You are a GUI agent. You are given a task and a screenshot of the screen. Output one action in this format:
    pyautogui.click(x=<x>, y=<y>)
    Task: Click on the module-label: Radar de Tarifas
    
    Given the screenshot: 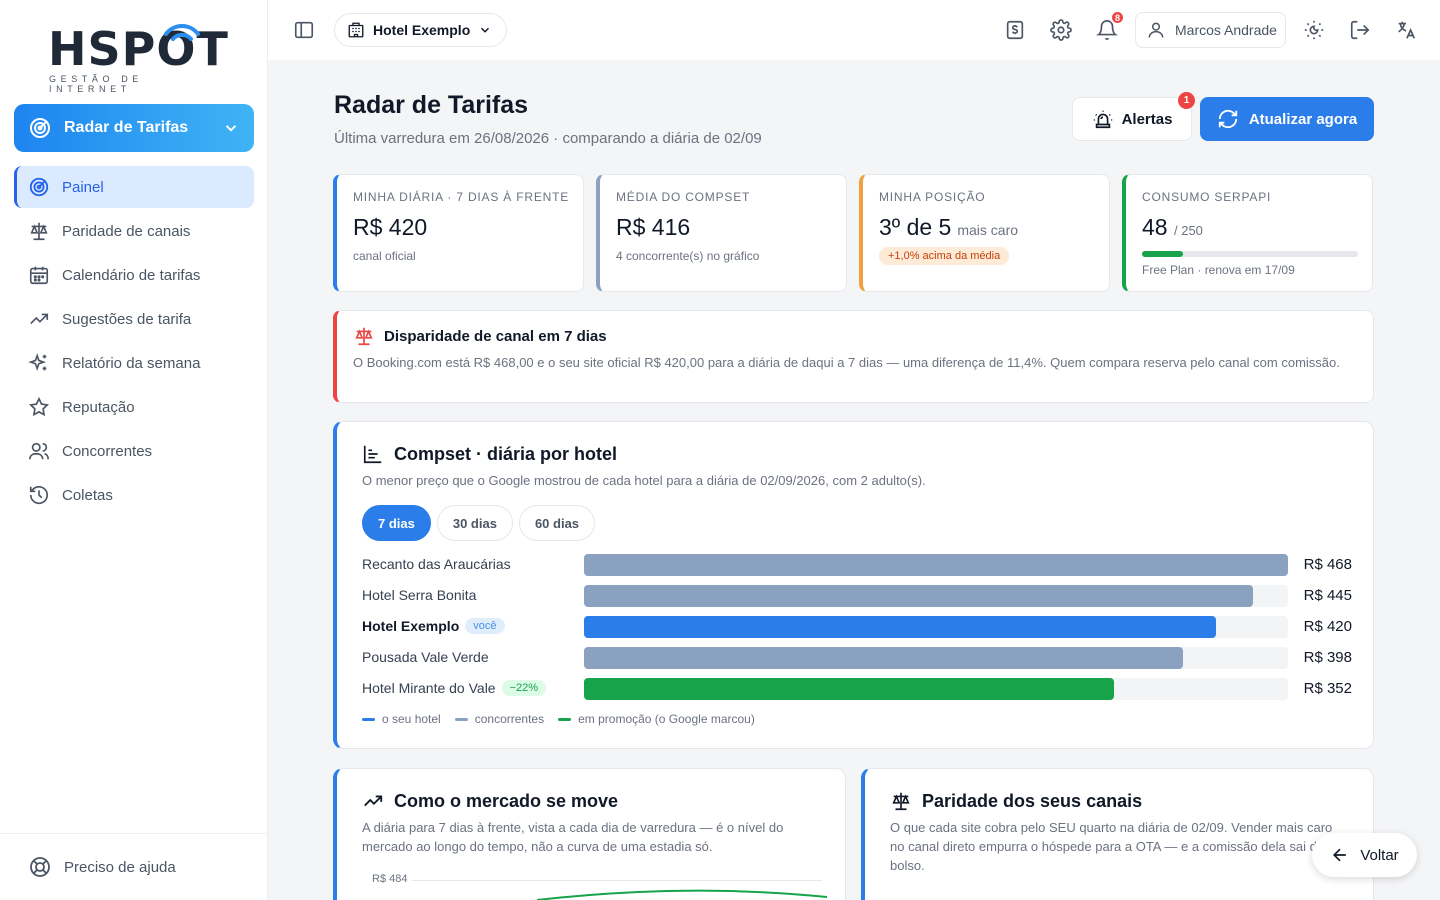 What is the action you would take?
    pyautogui.click(x=126, y=127)
    